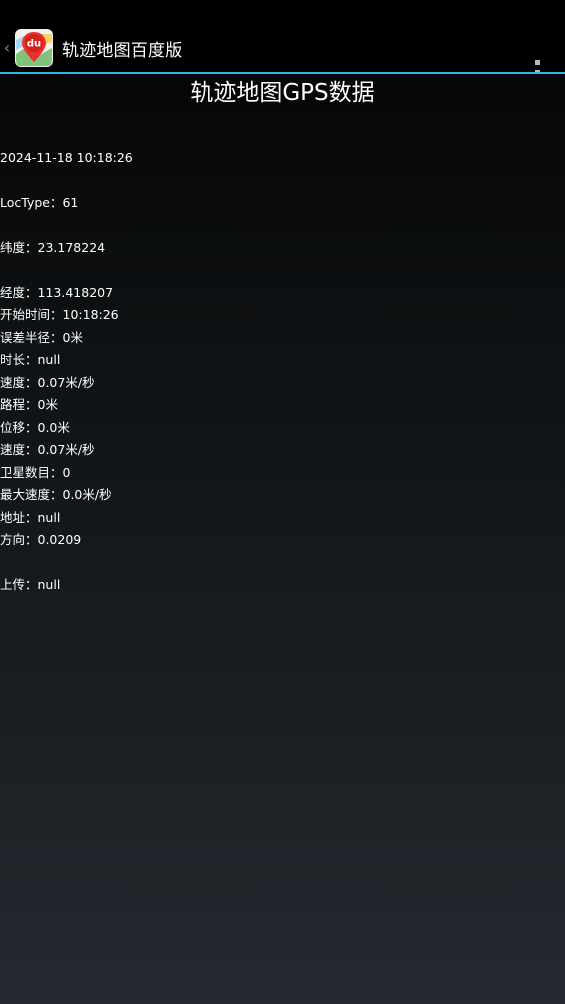 The width and height of the screenshot is (565, 1004). Describe the element at coordinates (122, 50) in the screenshot. I see `app-title: 轨迹地图百度版` at that location.